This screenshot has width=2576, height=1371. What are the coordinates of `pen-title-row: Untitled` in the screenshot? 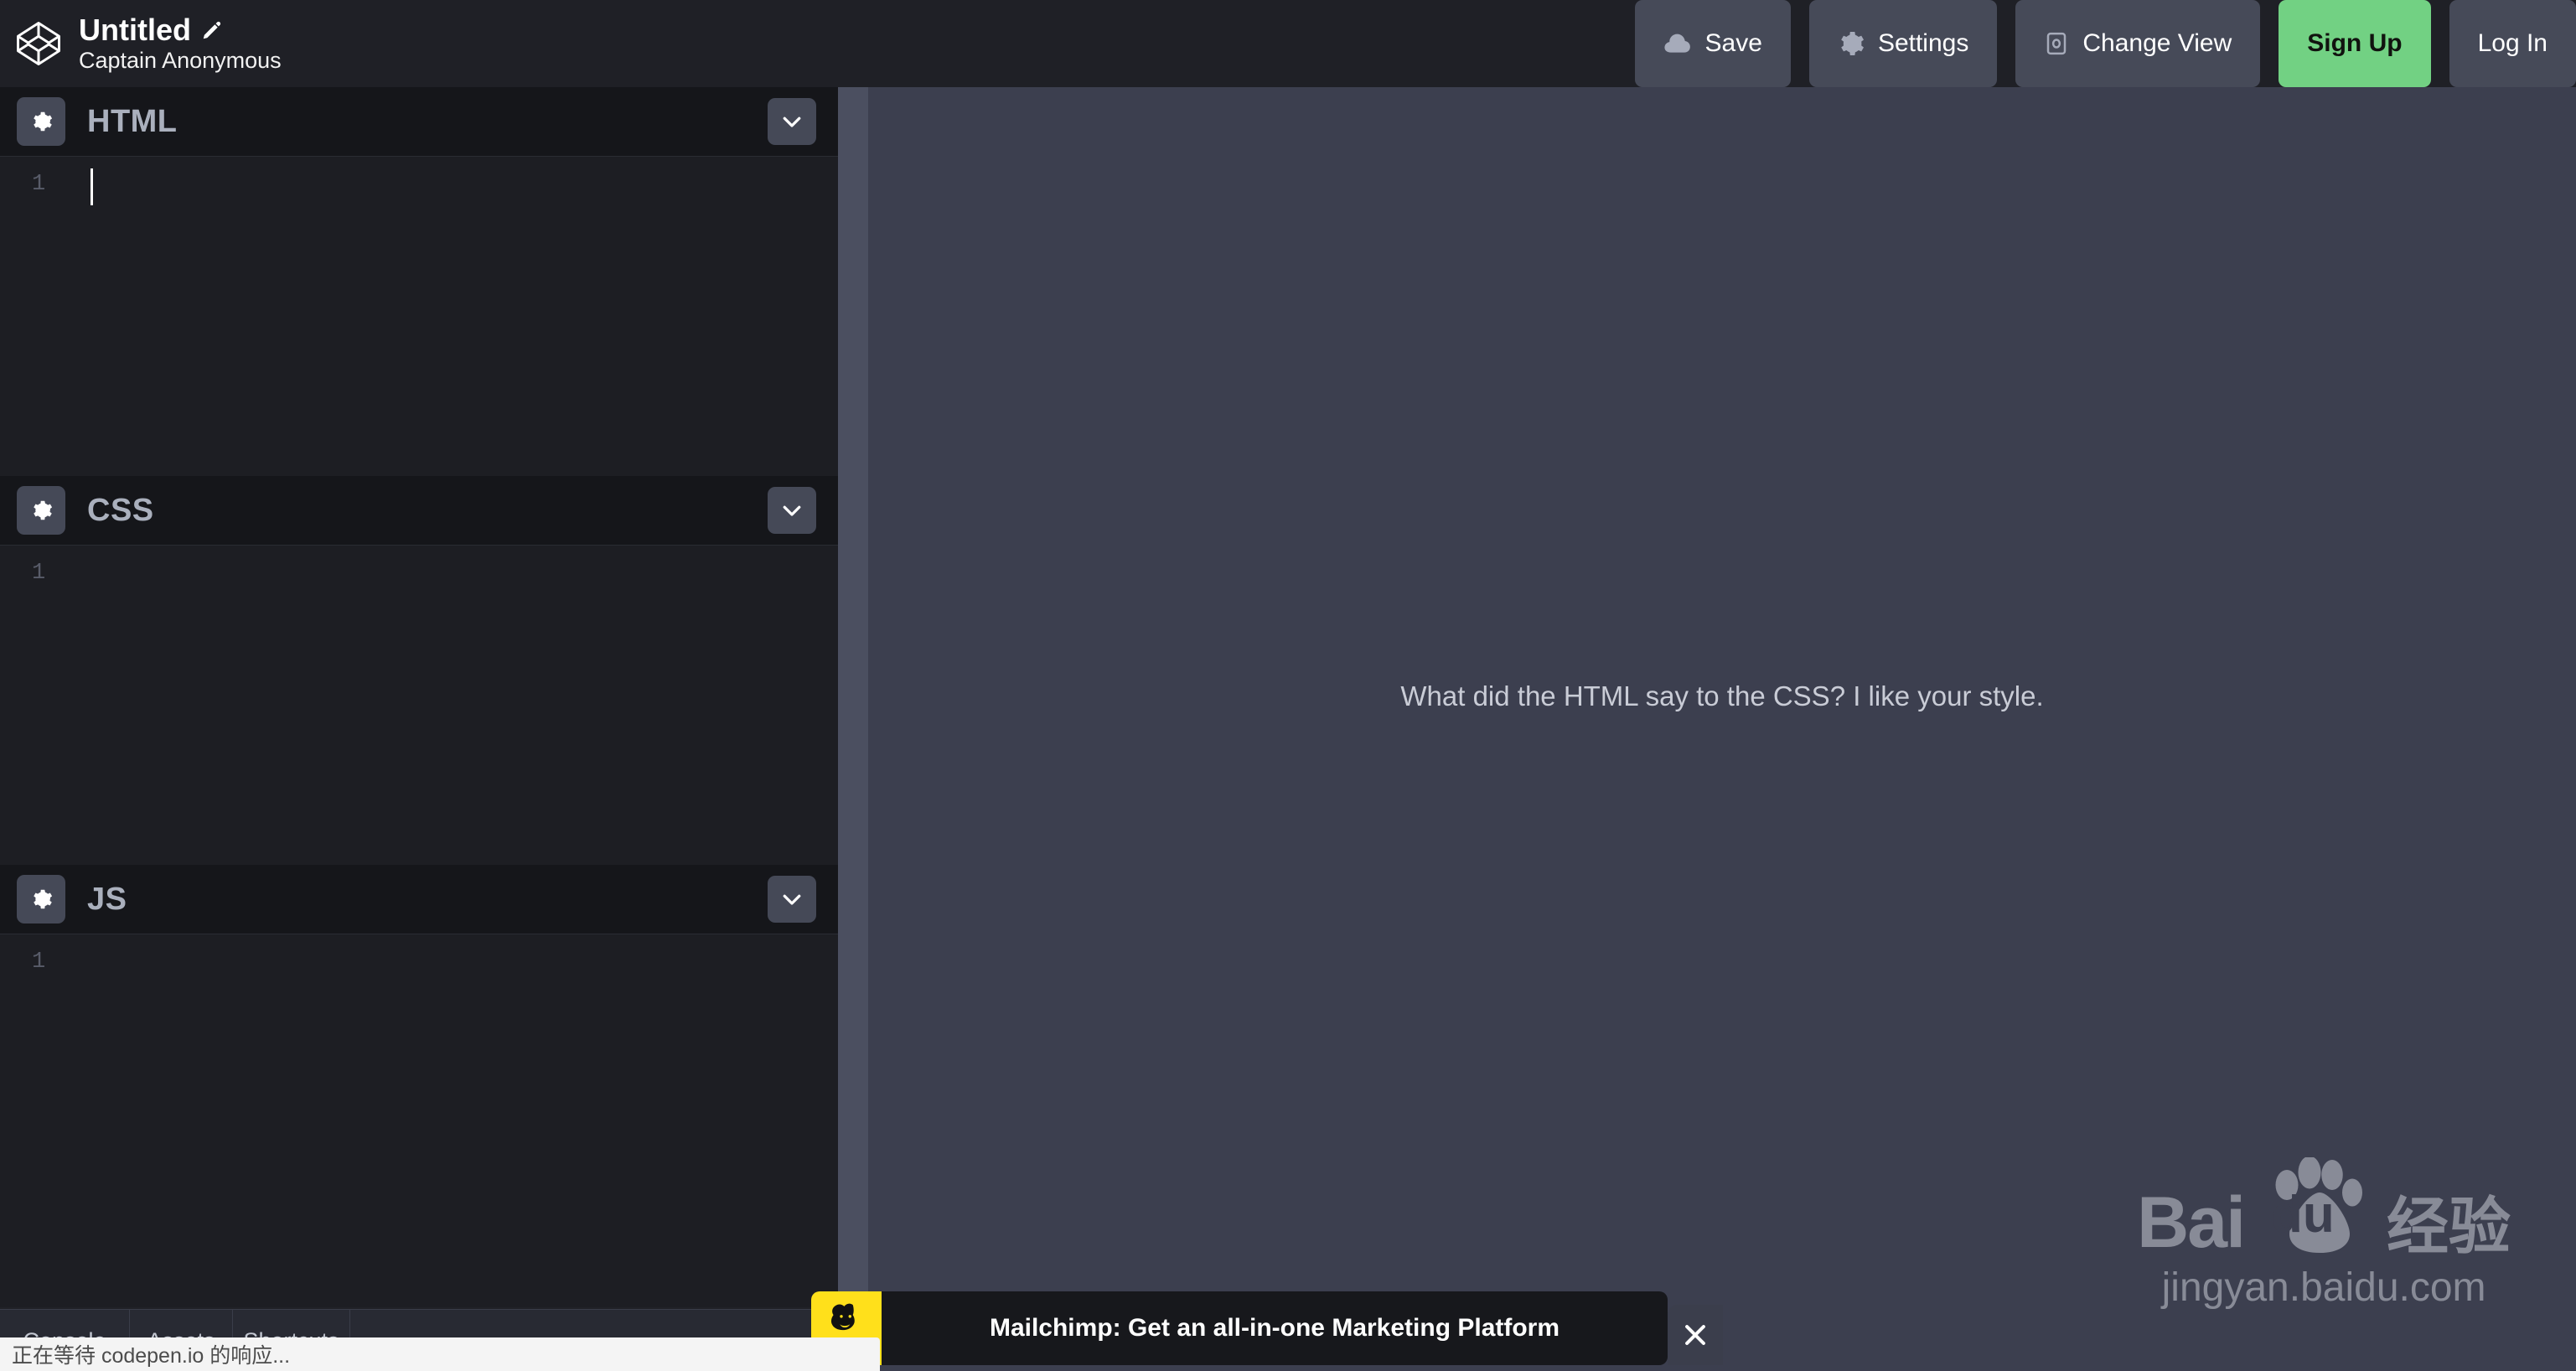 It's located at (180, 29).